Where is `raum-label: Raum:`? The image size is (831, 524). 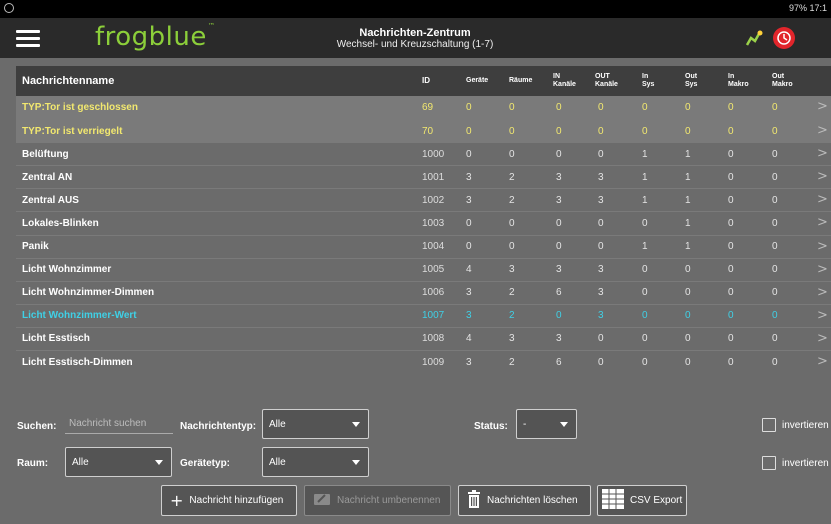 raum-label: Raum: is located at coordinates (33, 463).